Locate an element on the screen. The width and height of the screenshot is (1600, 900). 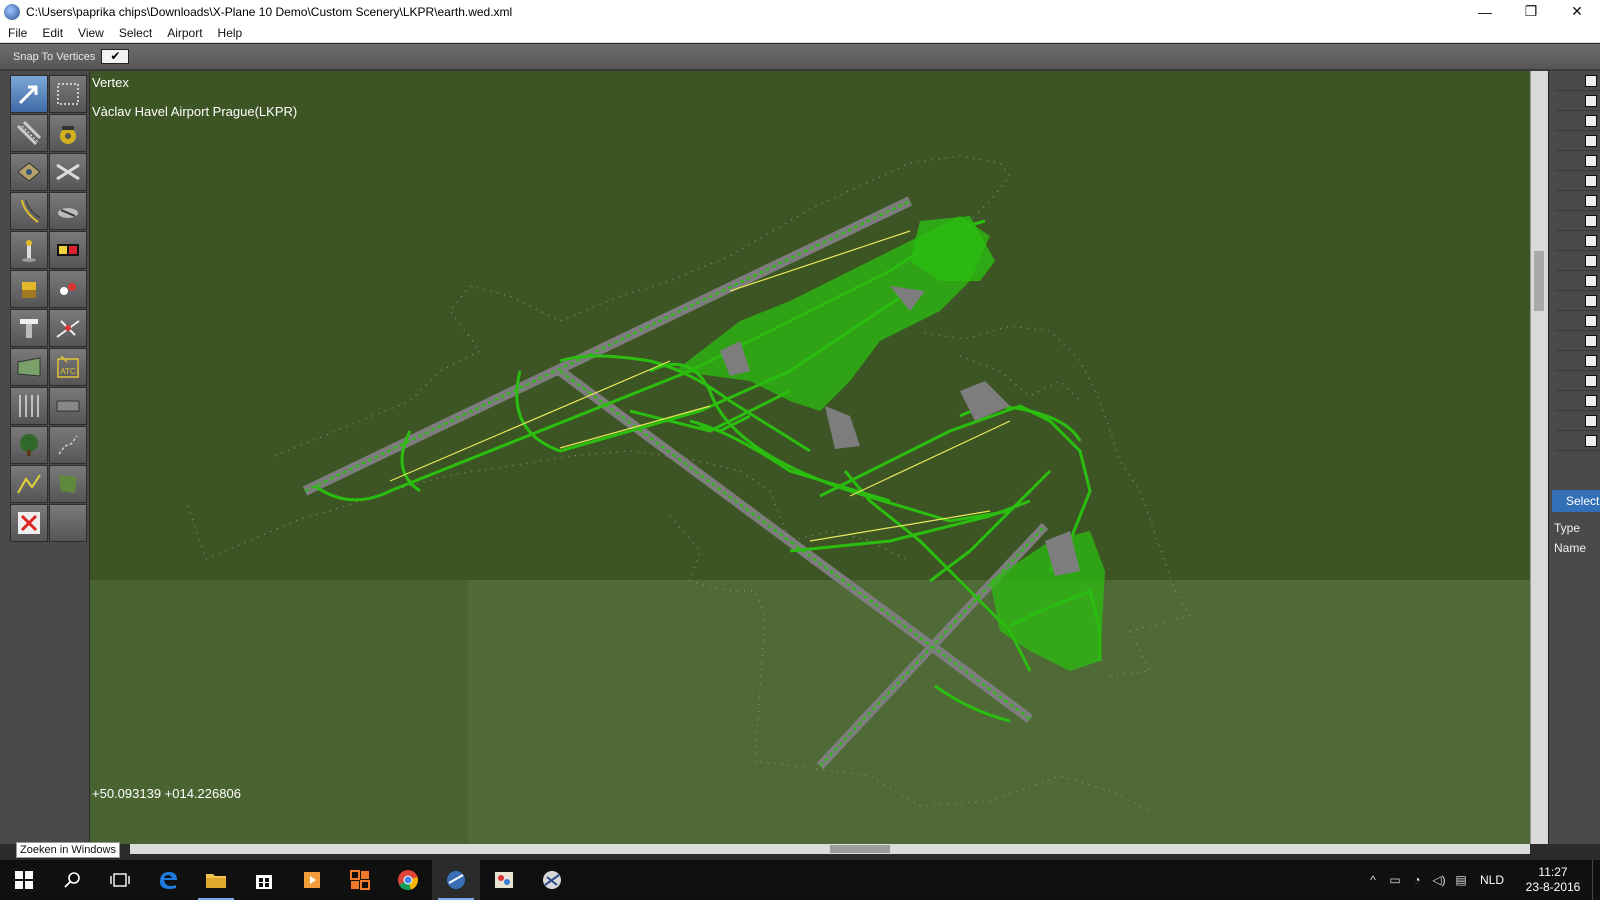
runway-tool is located at coordinates (29, 133).